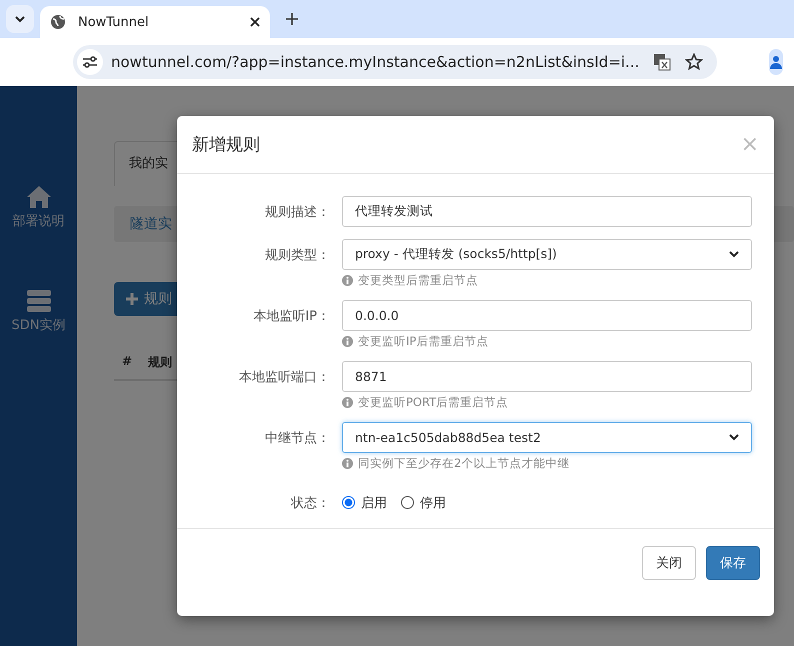 Image resolution: width=794 pixels, height=646 pixels. What do you see at coordinates (90, 62) in the screenshot?
I see `site-settings-icon` at bounding box center [90, 62].